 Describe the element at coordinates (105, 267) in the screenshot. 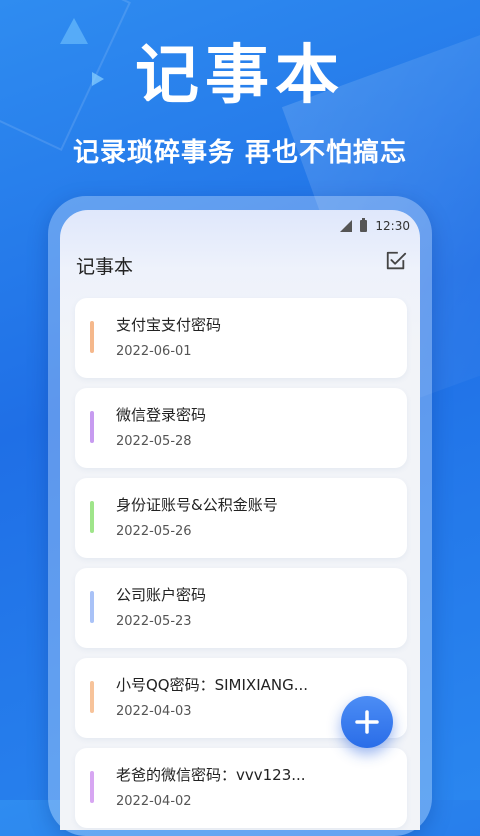

I see `app-title: 记事本` at that location.